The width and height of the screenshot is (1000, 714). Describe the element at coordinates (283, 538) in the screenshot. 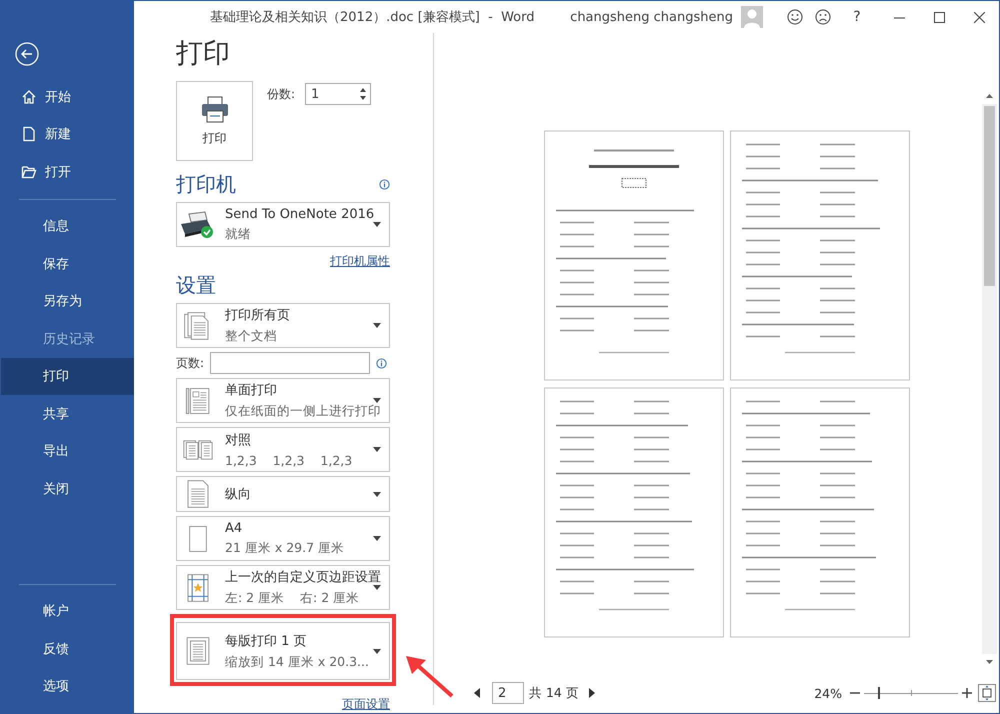

I see `settings-dropdown: A4 21 厘米 x 29.7 厘米` at that location.